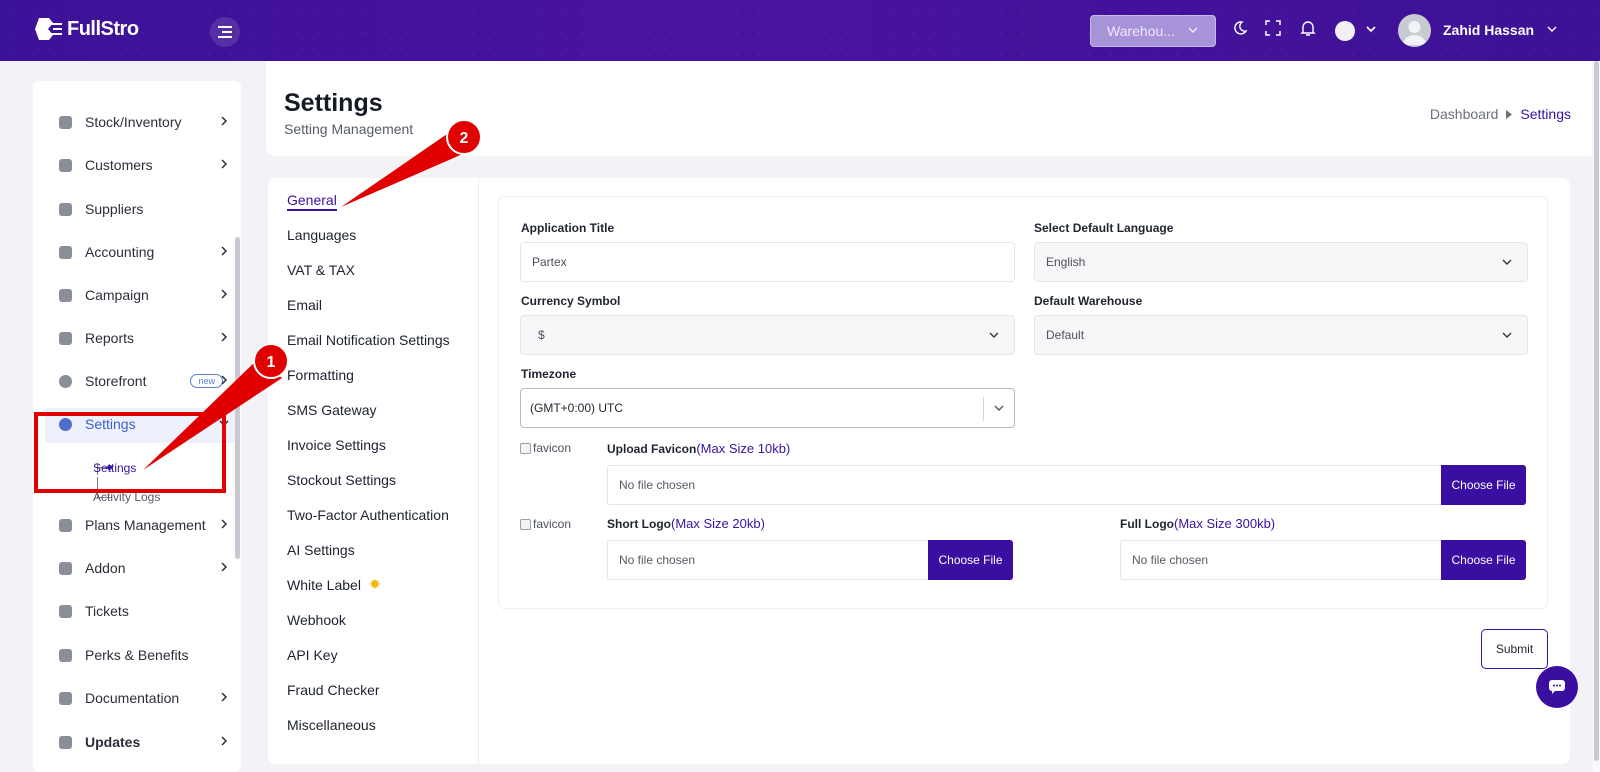 This screenshot has width=1600, height=772. Describe the element at coordinates (321, 270) in the screenshot. I see `settings-nav-vat-tax: VAT & TAX` at that location.